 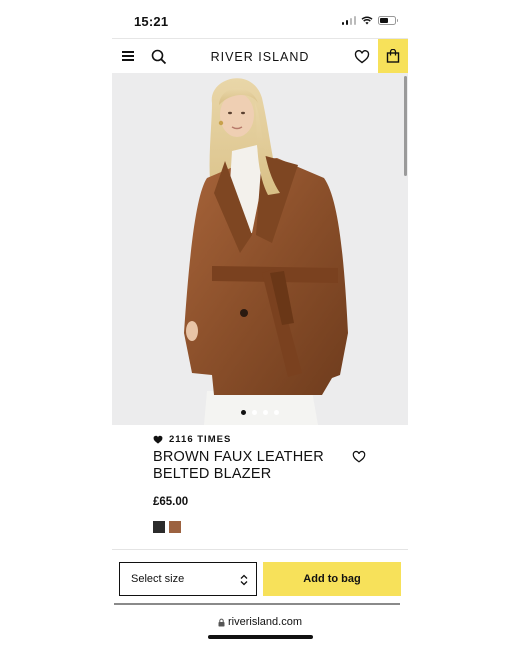 What do you see at coordinates (244, 580) in the screenshot?
I see `up-down-chevron-icon` at bounding box center [244, 580].